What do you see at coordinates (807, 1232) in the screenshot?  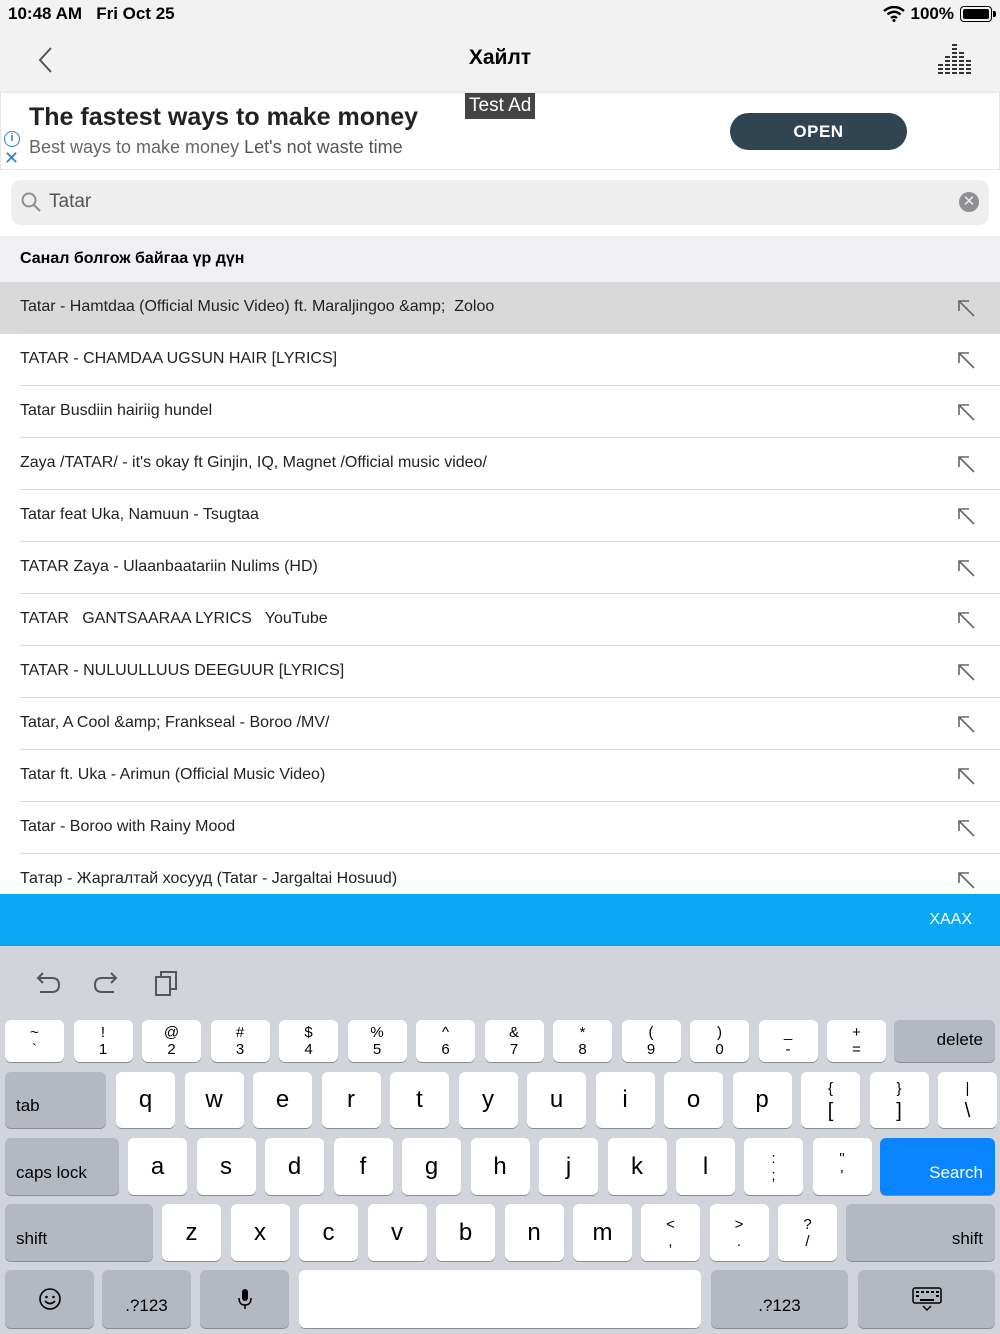 I see `symbol-key: ? /` at bounding box center [807, 1232].